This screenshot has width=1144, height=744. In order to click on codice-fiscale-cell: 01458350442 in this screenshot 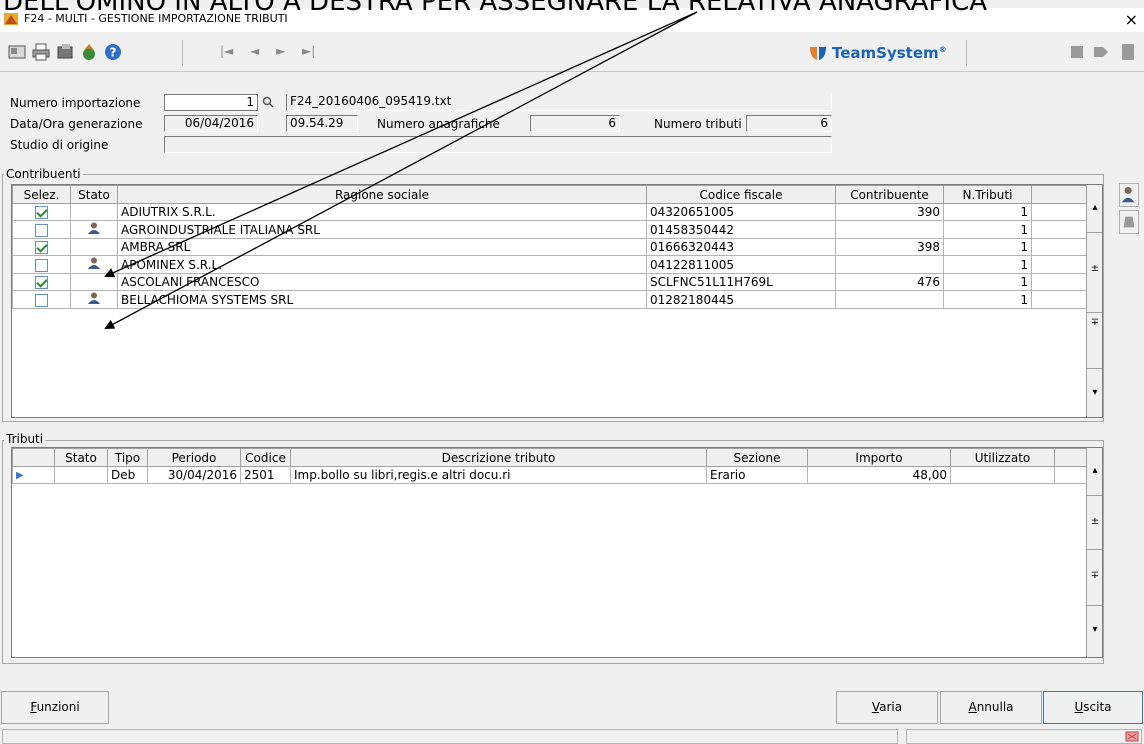, I will do `click(741, 229)`.